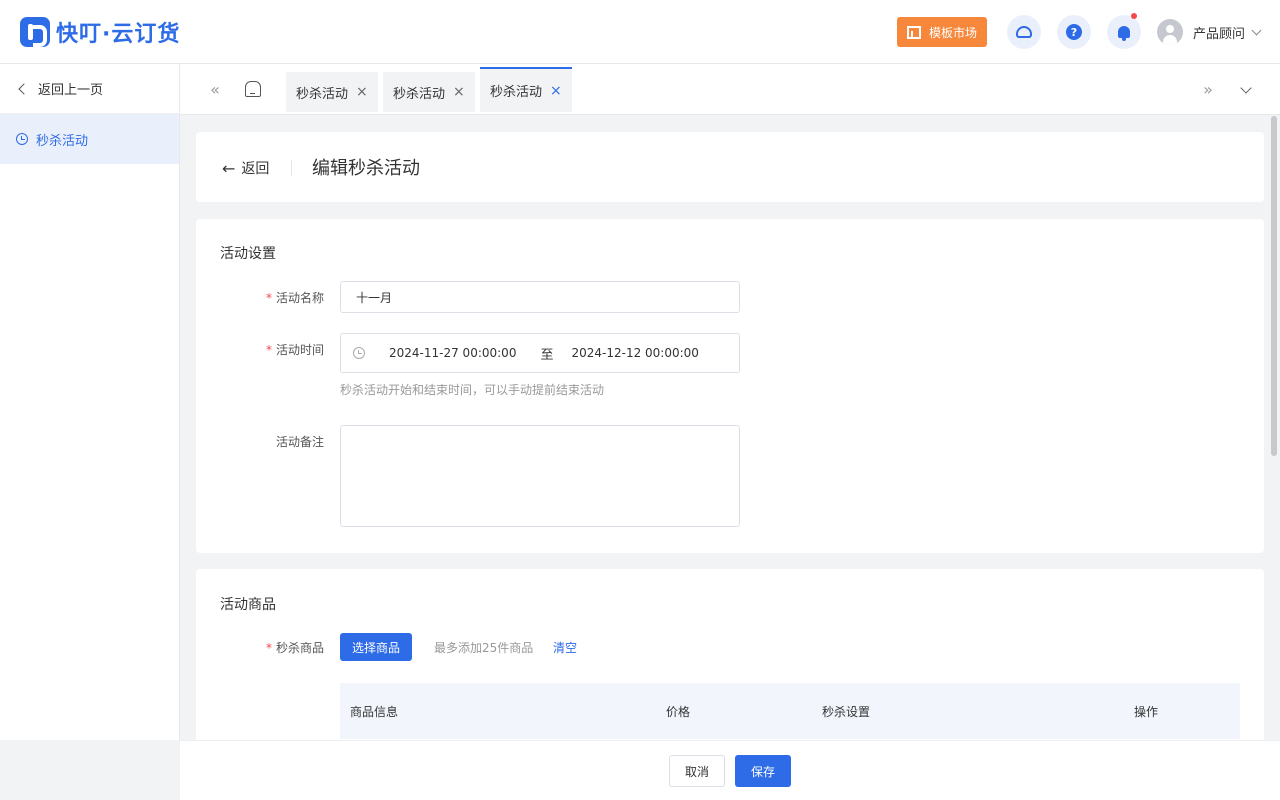 The height and width of the screenshot is (800, 1280). I want to click on tab-flash-sale-1: 秒杀活动 ×, so click(332, 92).